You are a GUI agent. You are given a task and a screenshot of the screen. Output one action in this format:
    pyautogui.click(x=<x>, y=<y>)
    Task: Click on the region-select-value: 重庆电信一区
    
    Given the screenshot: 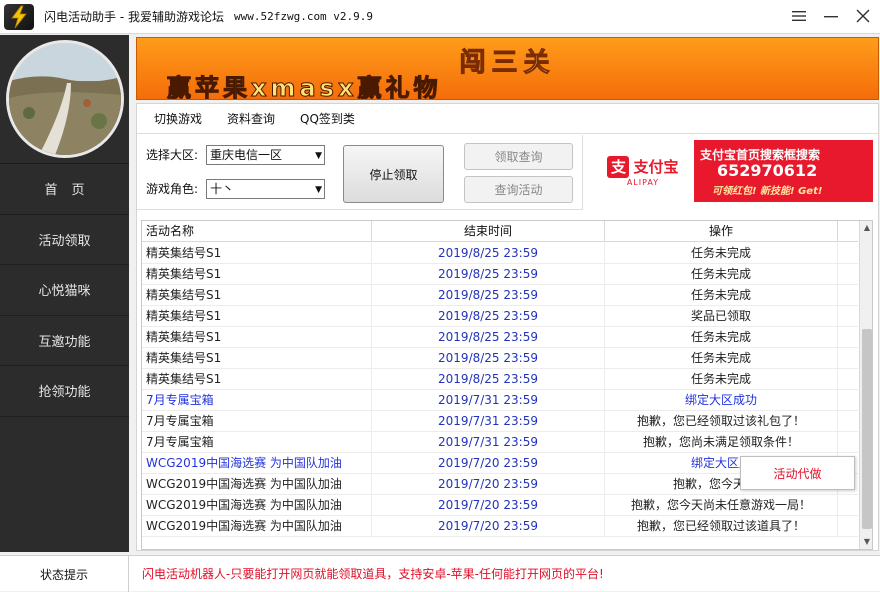 What is the action you would take?
    pyautogui.click(x=246, y=155)
    